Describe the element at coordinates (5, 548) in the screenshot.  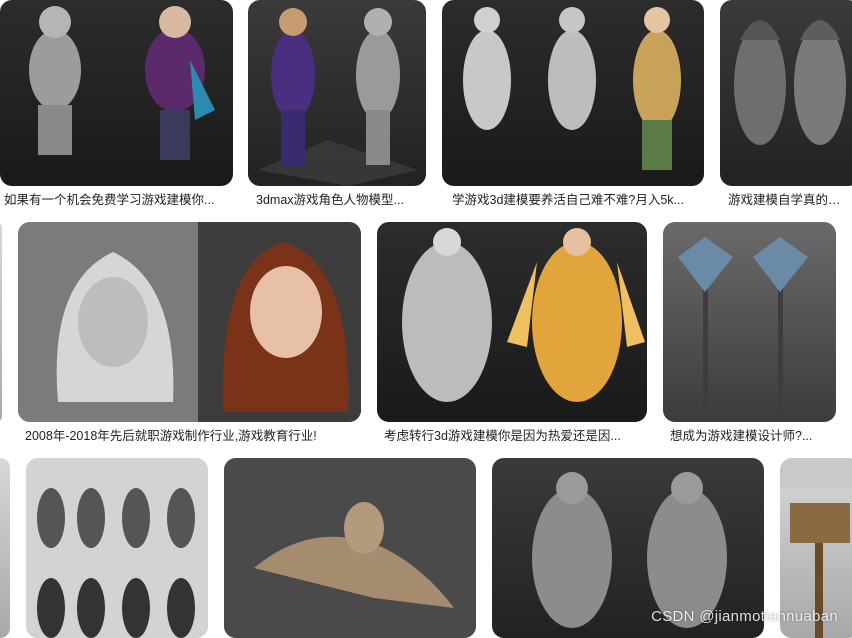
I see `result-image-8-edge` at that location.